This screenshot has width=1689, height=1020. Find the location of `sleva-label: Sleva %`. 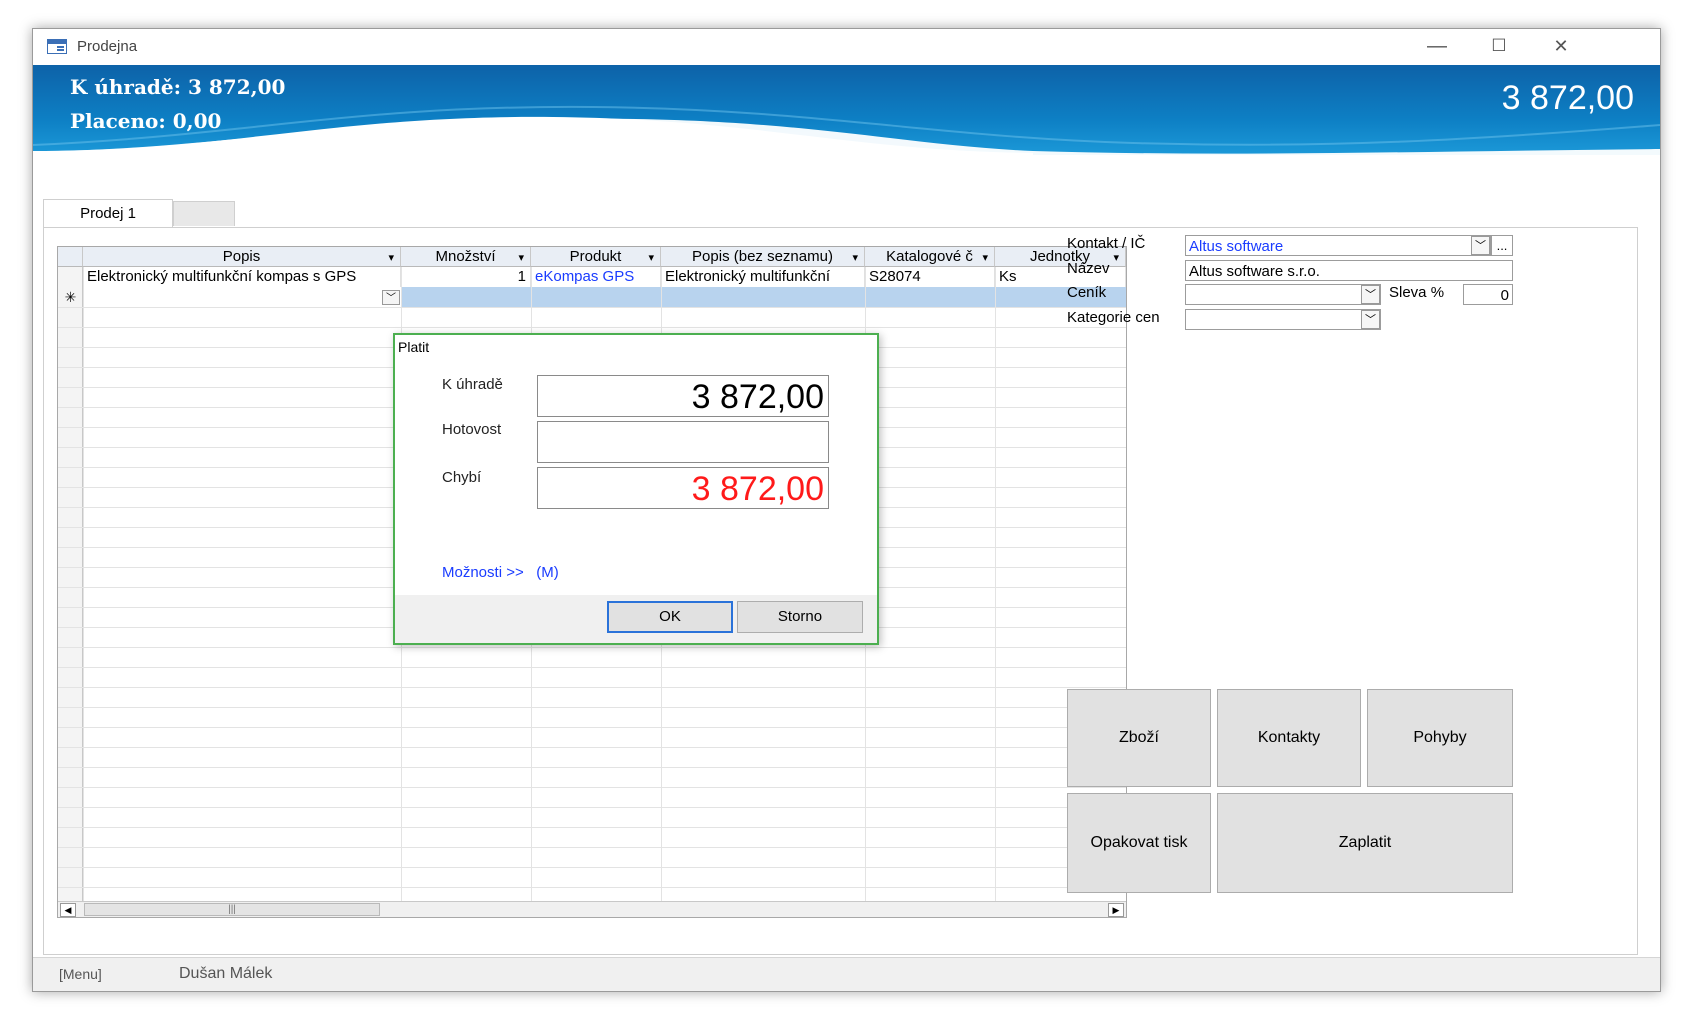

sleva-label: Sleva % is located at coordinates (1417, 292).